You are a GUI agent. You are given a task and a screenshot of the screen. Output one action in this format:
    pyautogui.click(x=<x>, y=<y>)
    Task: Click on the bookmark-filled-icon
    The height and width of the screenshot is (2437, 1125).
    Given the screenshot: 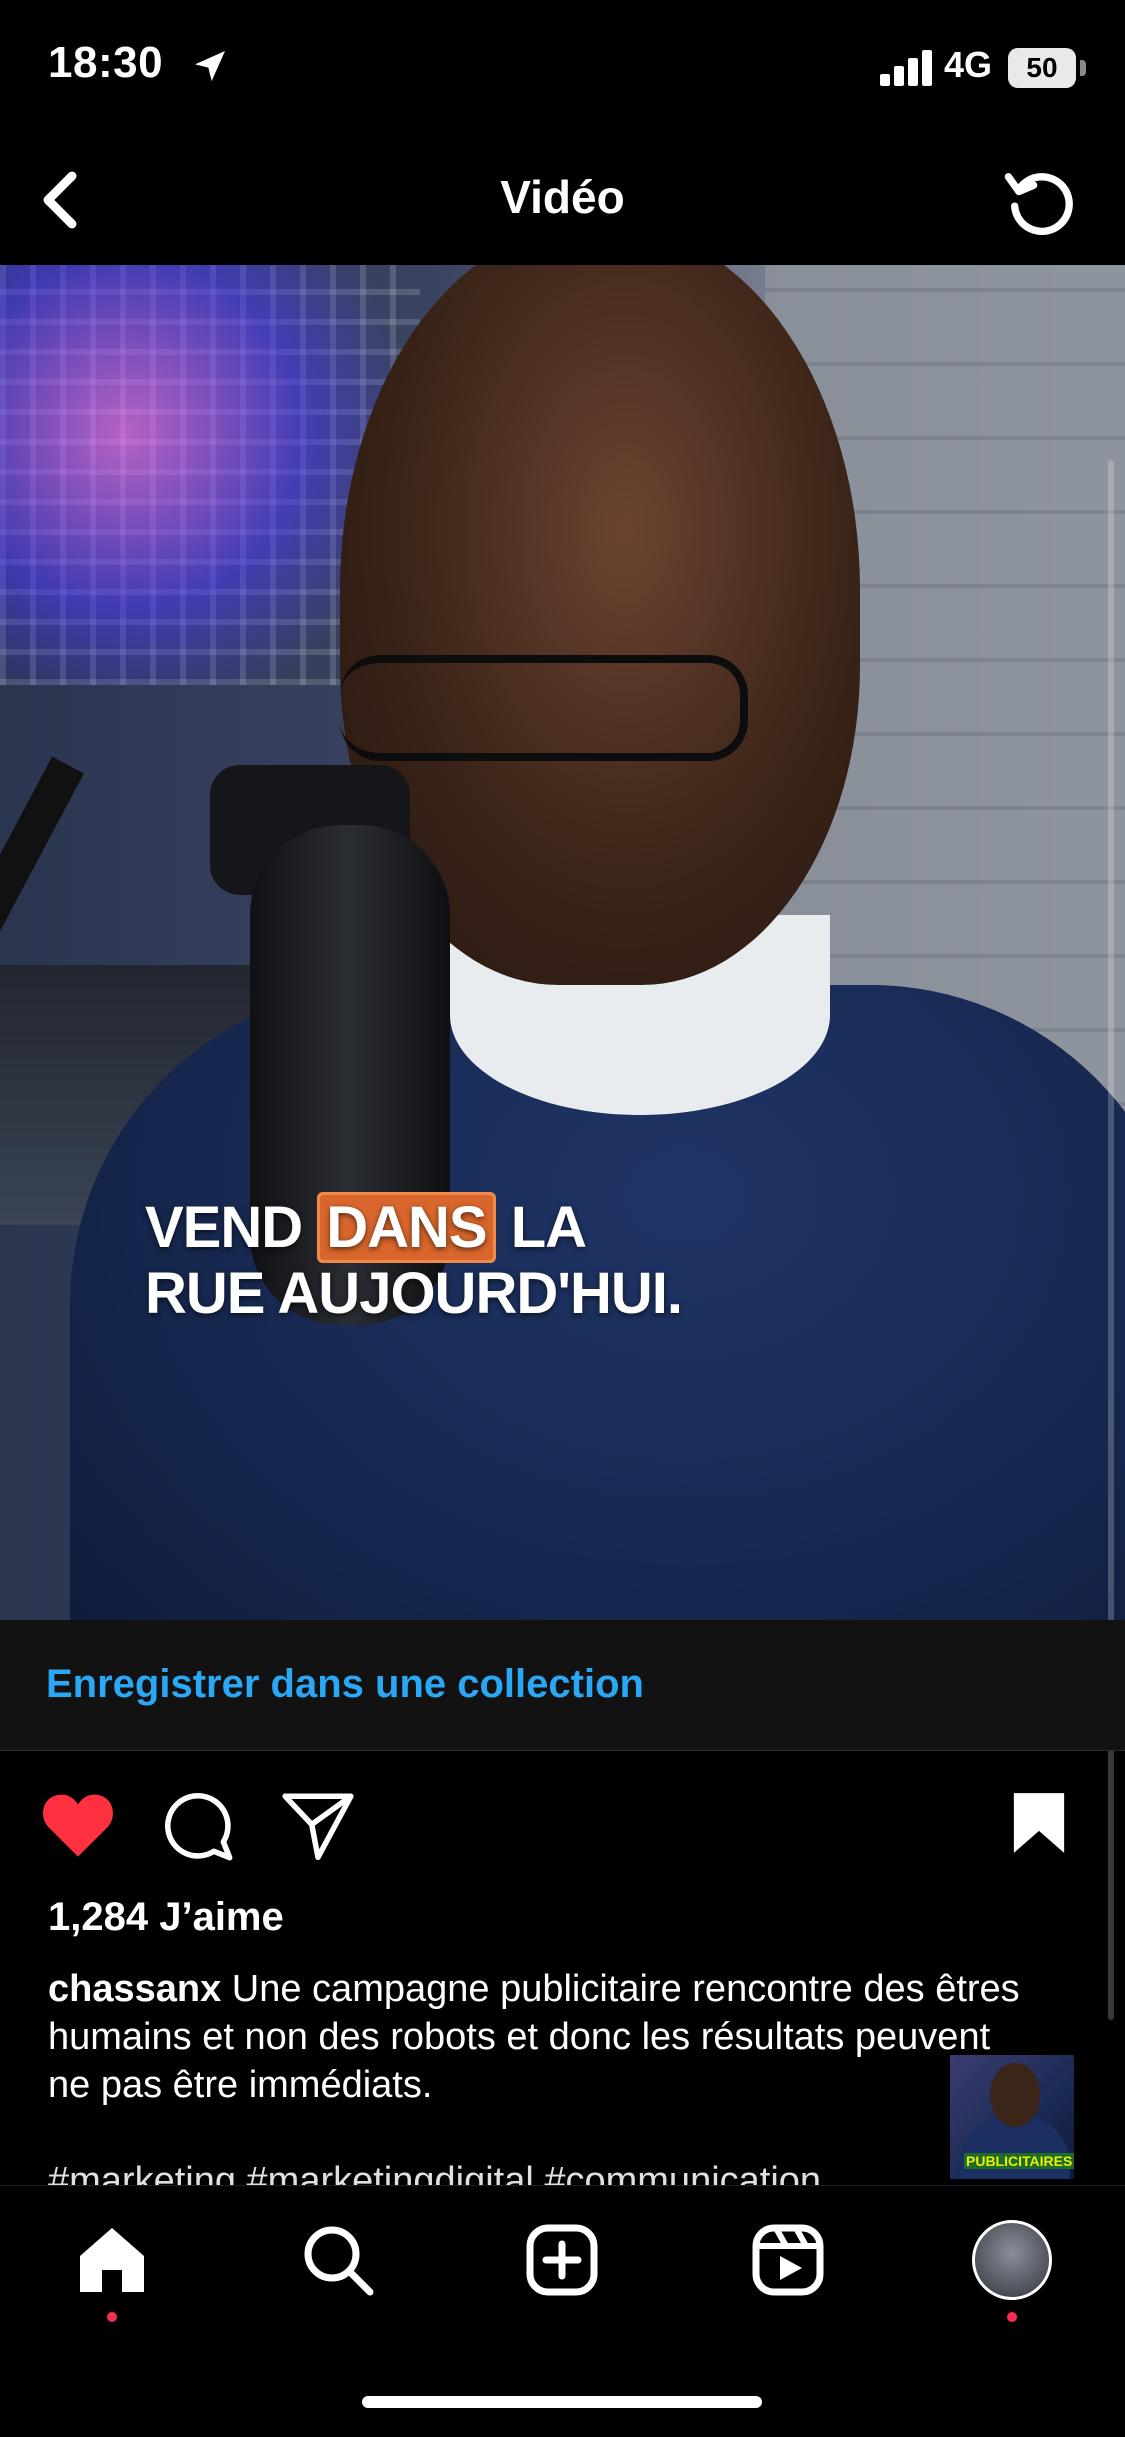 What is the action you would take?
    pyautogui.click(x=1039, y=1823)
    